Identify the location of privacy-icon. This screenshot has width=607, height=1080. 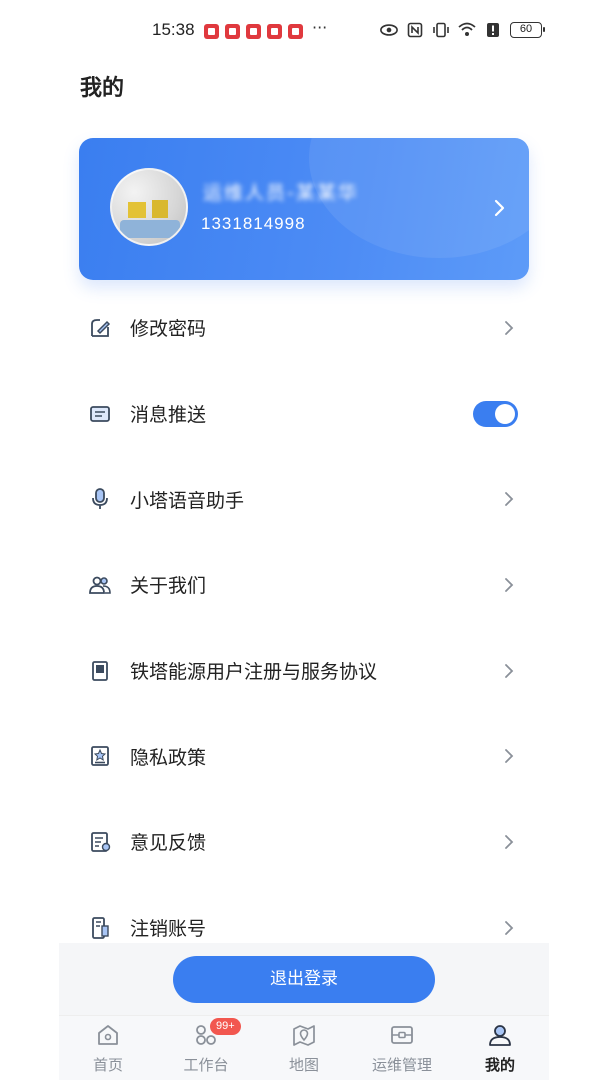
(100, 756).